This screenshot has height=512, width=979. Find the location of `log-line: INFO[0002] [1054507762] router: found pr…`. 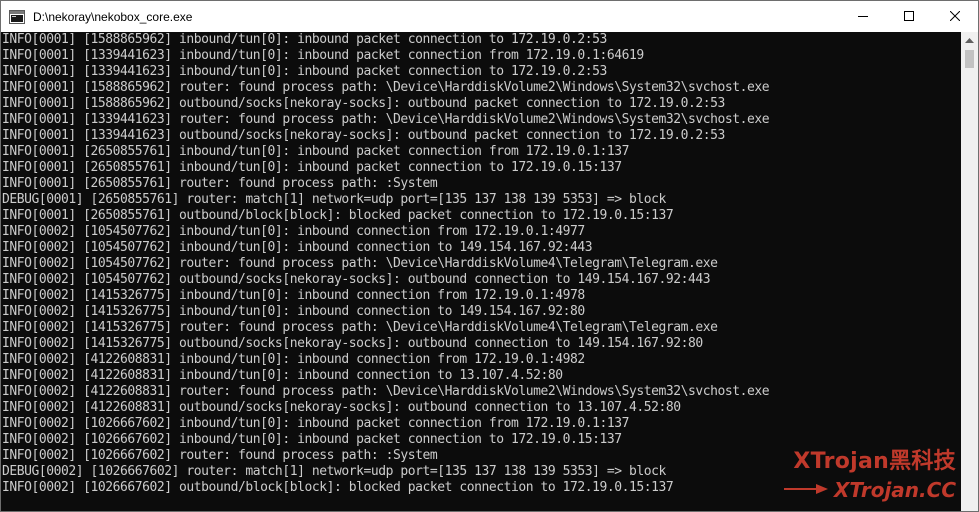

log-line: INFO[0002] [1054507762] router: found pr… is located at coordinates (360, 263).